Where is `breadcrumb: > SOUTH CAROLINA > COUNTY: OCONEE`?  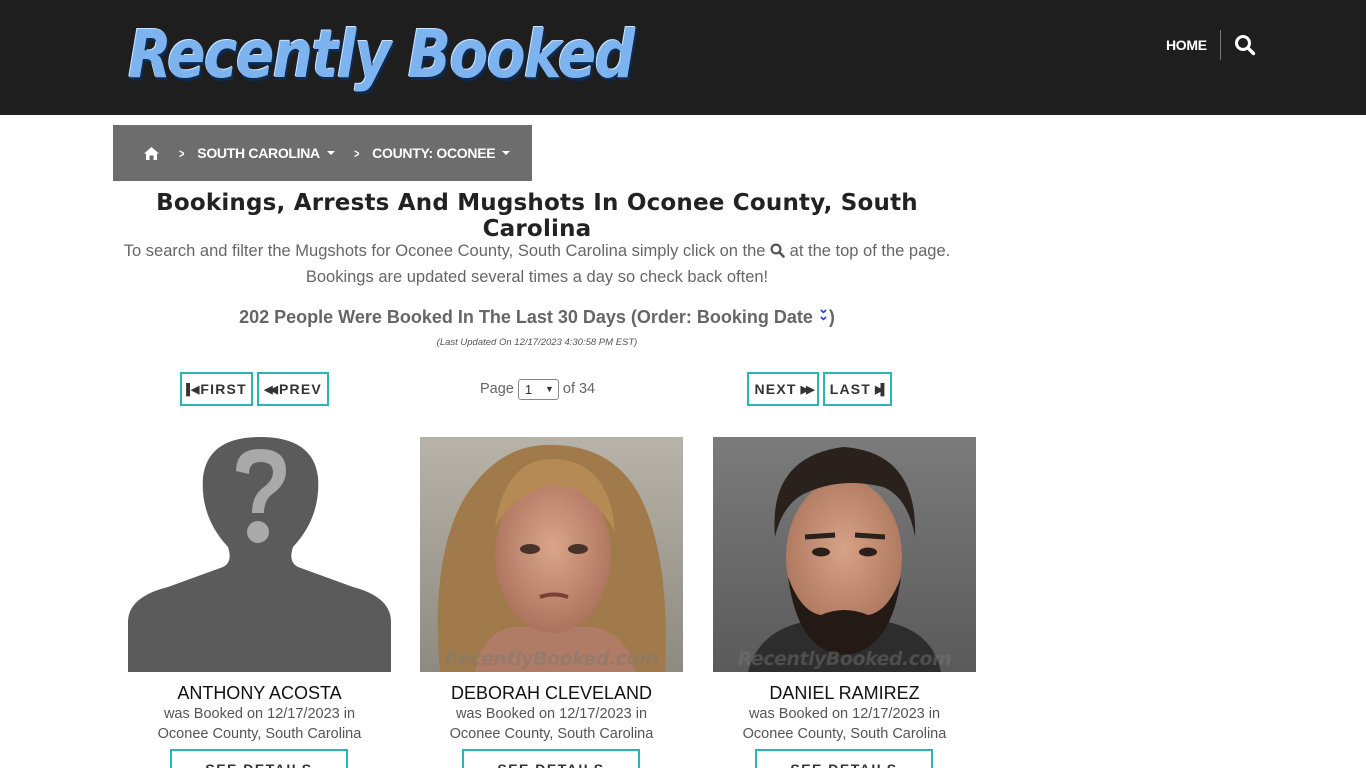 breadcrumb: > SOUTH CAROLINA > COUNTY: OCONEE is located at coordinates (322, 153).